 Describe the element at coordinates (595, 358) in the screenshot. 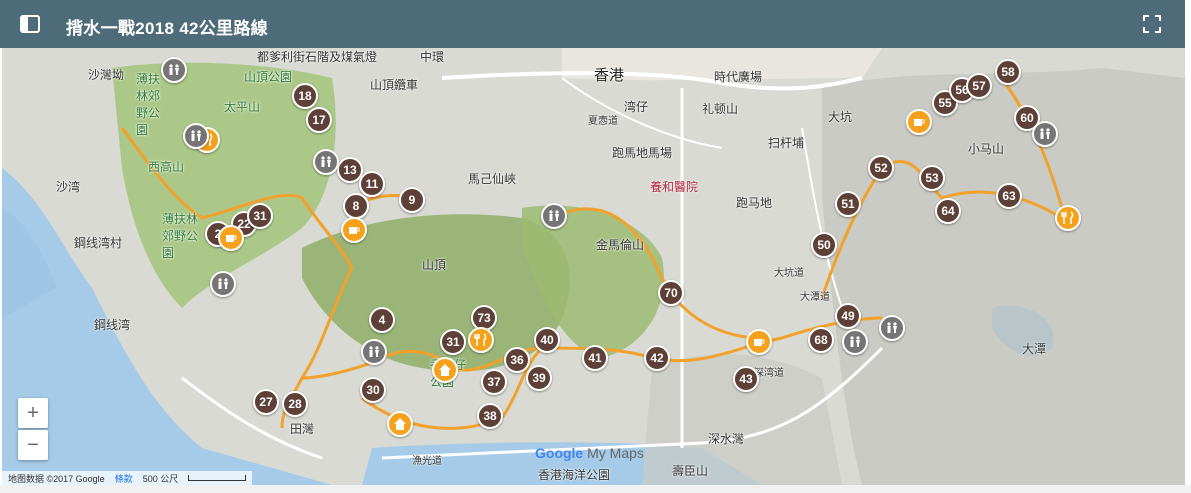

I see `route-marker: 41` at that location.